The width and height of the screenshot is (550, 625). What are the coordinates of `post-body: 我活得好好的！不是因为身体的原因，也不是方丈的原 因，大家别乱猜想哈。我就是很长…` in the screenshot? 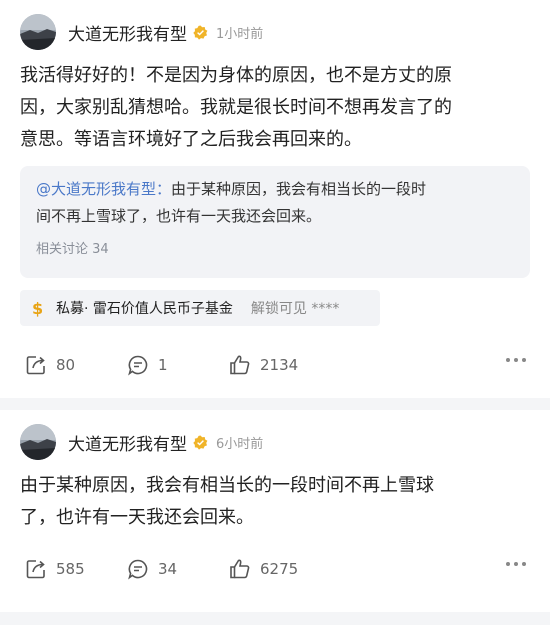 It's located at (275, 108).